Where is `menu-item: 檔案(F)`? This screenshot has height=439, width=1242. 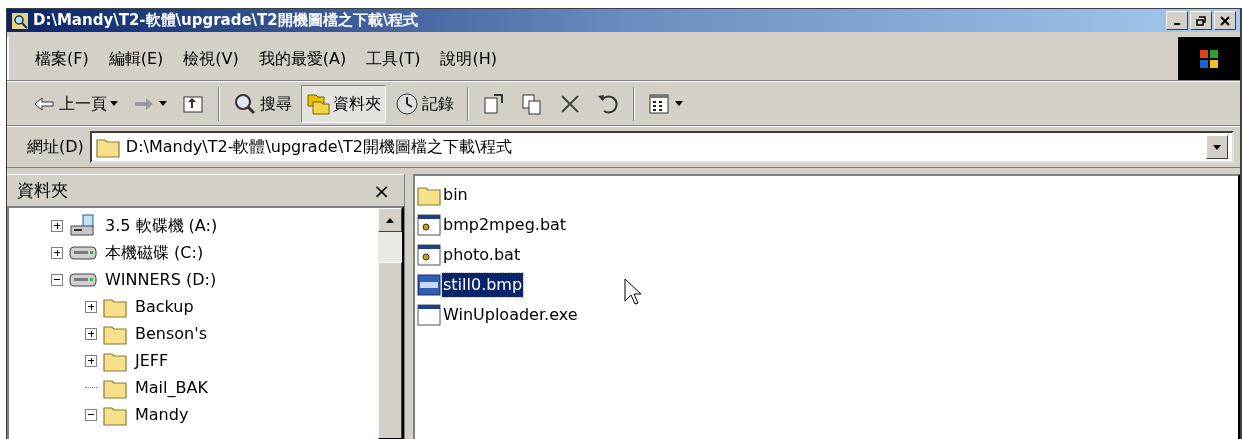
menu-item: 檔案(F) is located at coordinates (62, 58).